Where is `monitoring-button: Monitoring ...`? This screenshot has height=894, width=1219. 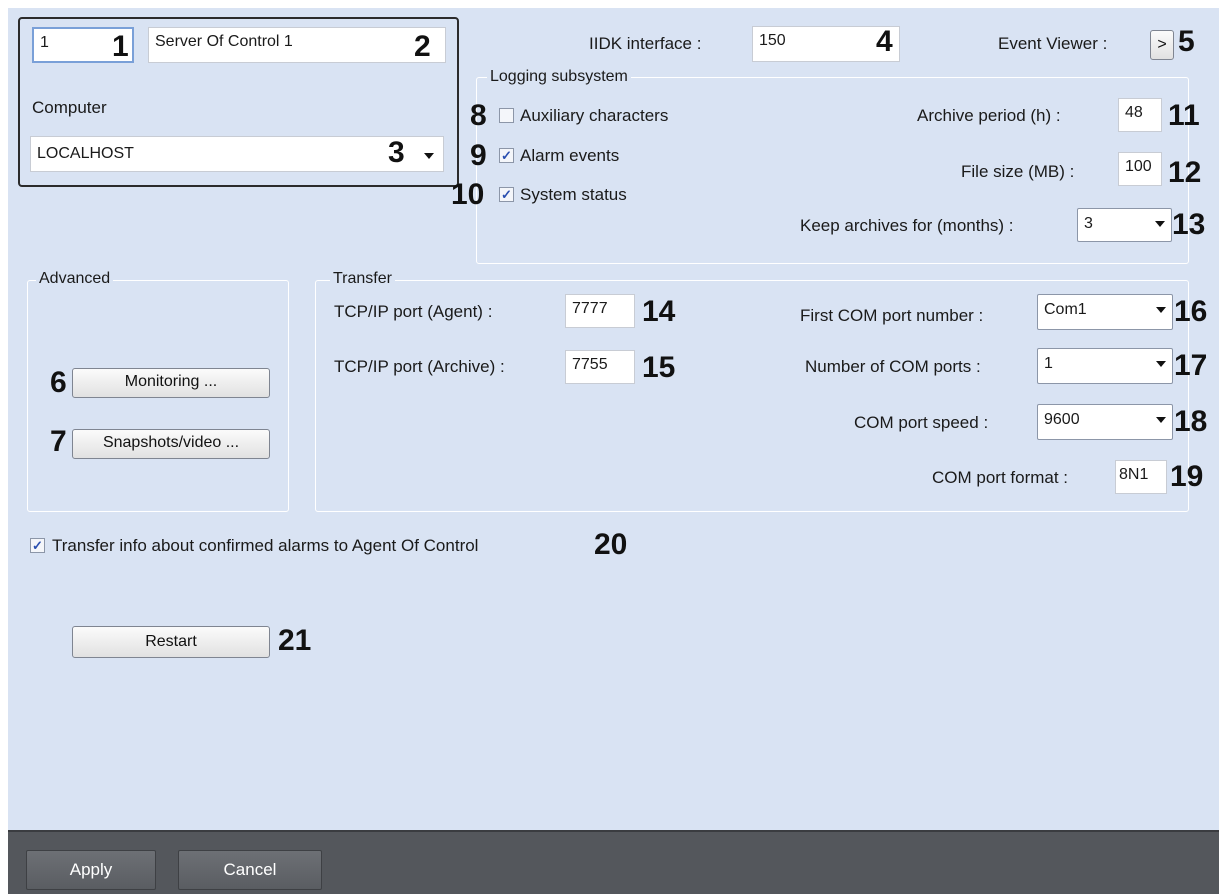
monitoring-button: Monitoring ... is located at coordinates (171, 383).